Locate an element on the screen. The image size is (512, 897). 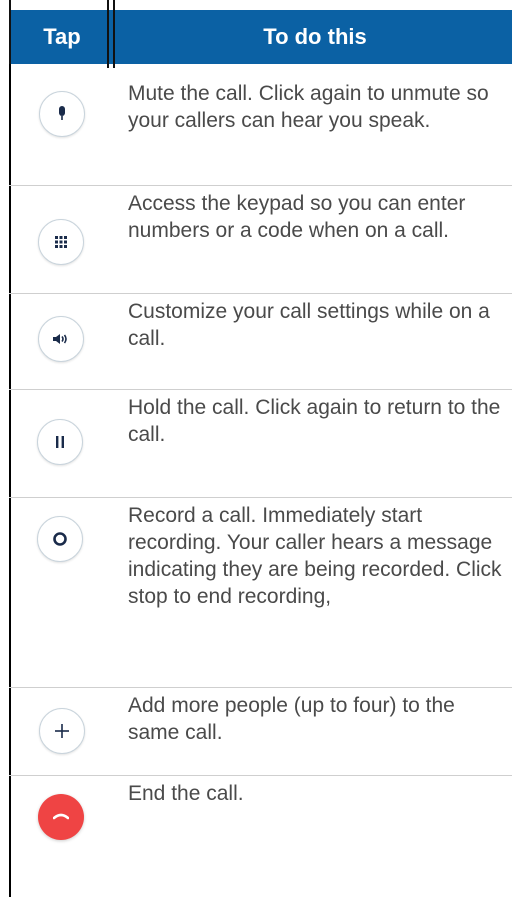
pause-icon is located at coordinates (60, 442).